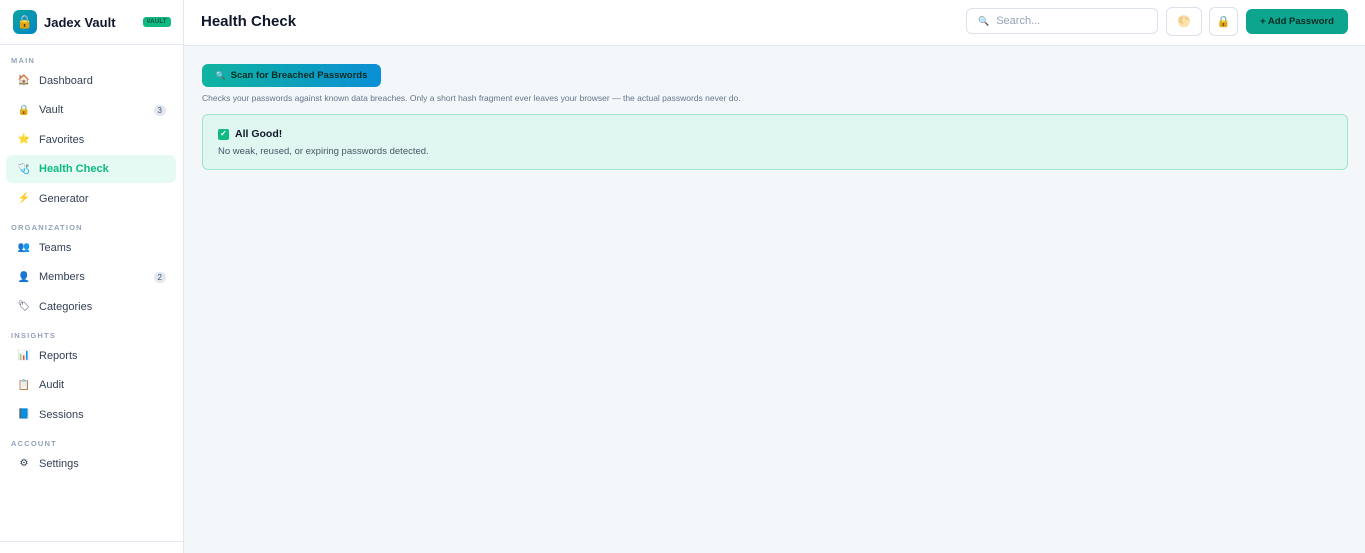 Image resolution: width=1365 pixels, height=553 pixels. What do you see at coordinates (259, 134) in the screenshot?
I see `result-title-text: All Good!` at bounding box center [259, 134].